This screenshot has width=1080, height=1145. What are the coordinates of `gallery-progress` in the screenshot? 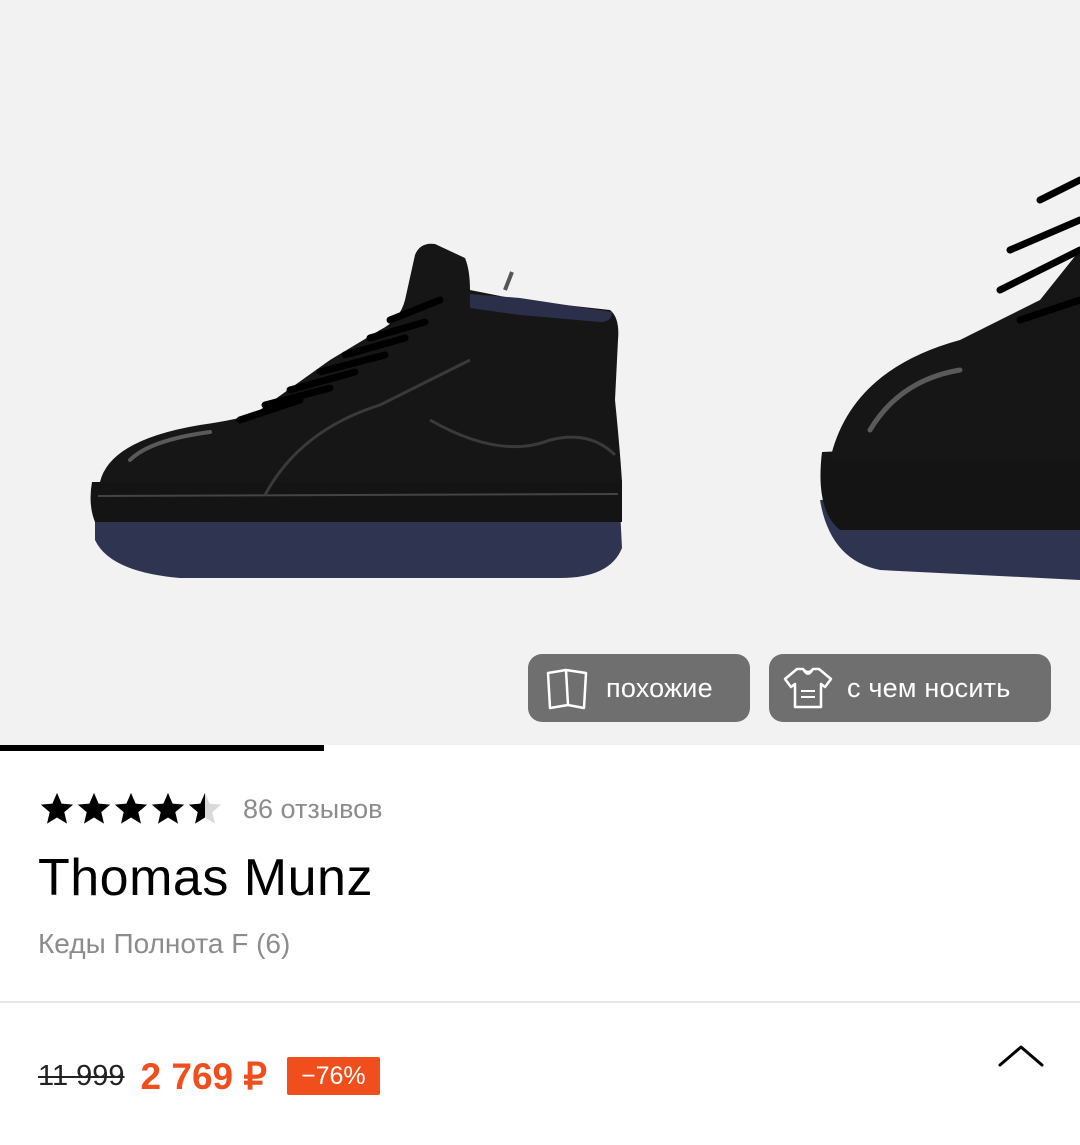 It's located at (540, 748).